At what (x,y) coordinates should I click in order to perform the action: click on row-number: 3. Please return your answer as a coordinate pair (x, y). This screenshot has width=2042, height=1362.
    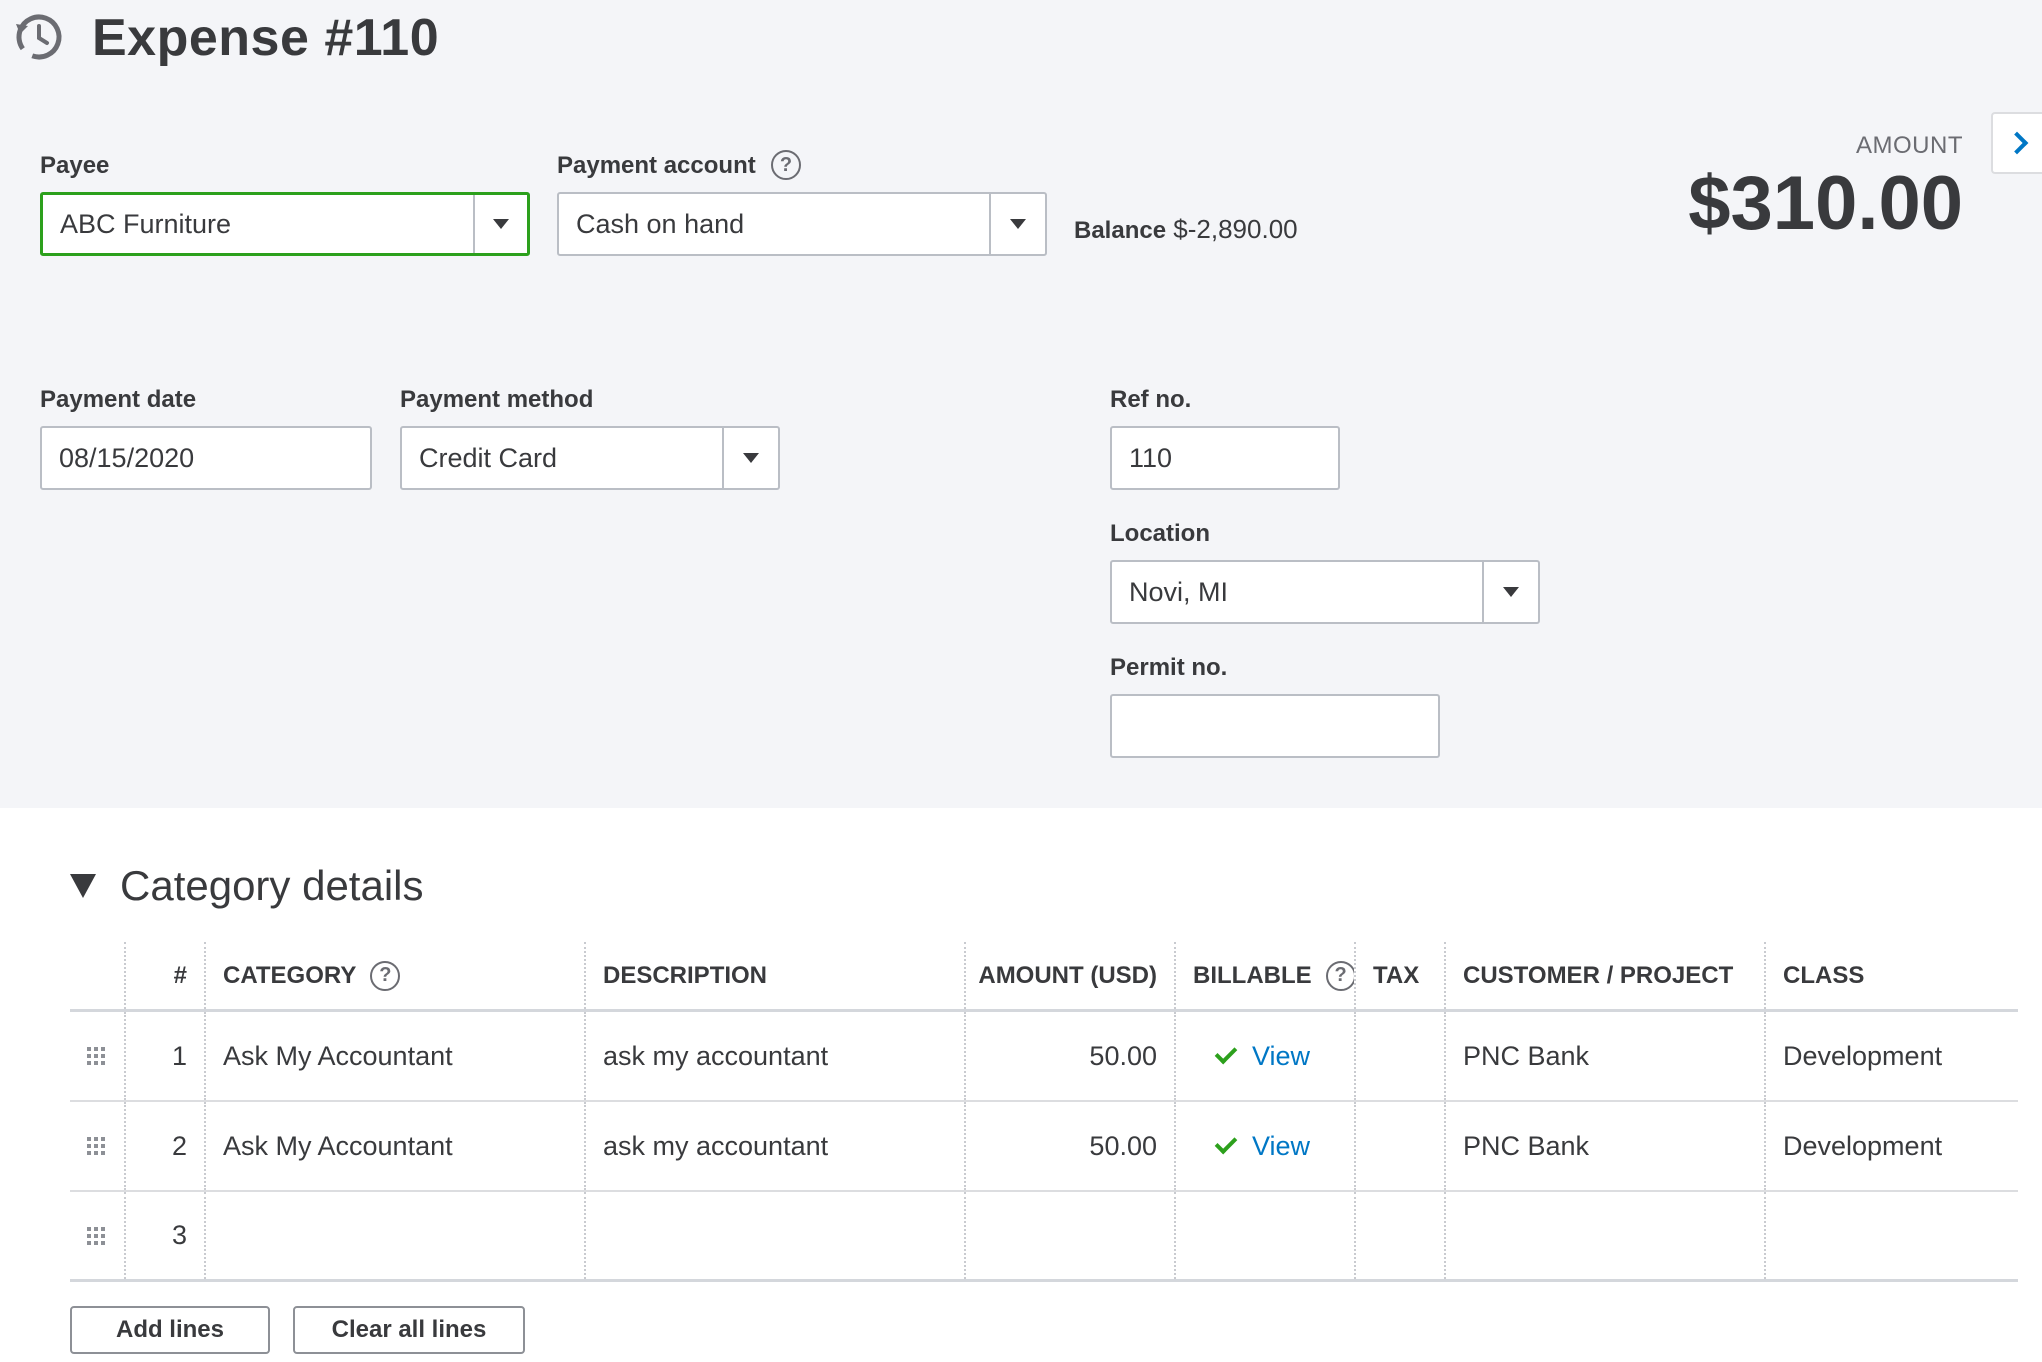
    Looking at the image, I should click on (166, 1235).